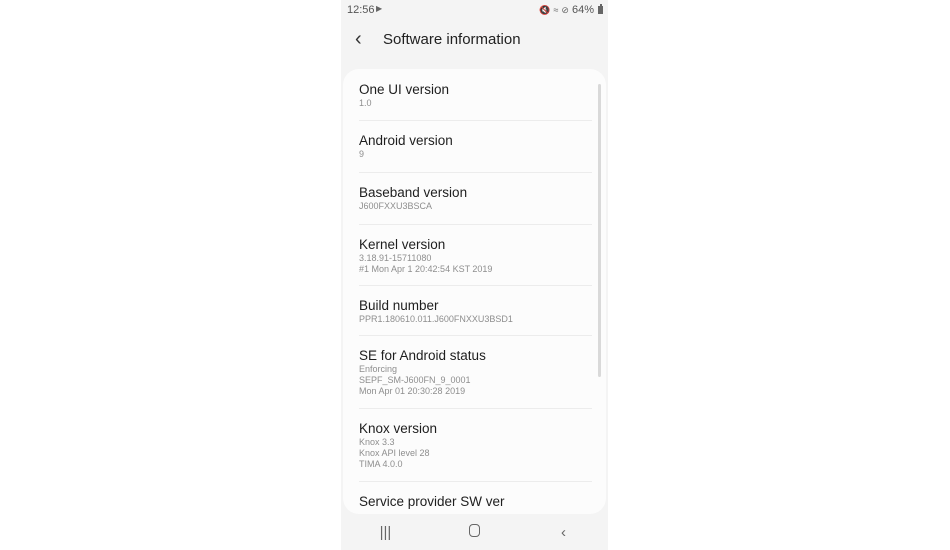  What do you see at coordinates (432, 501) in the screenshot?
I see `item-title: Service provider SW ver` at bounding box center [432, 501].